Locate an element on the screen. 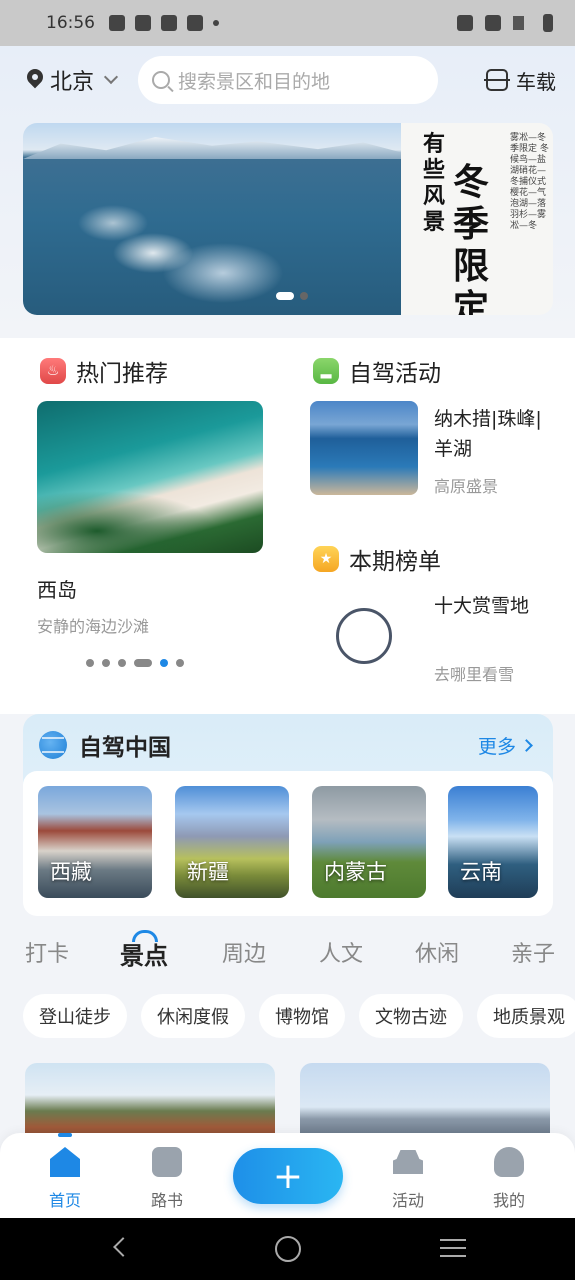 This screenshot has width=575, height=1280. car-mode-label: 车载 is located at coordinates (536, 81).